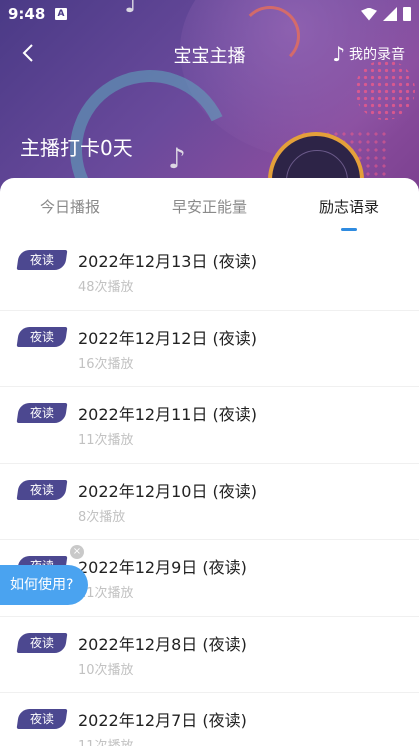 The height and width of the screenshot is (746, 419). What do you see at coordinates (162, 644) in the screenshot?
I see `item-title: 2022年12月8日 (夜读)` at bounding box center [162, 644].